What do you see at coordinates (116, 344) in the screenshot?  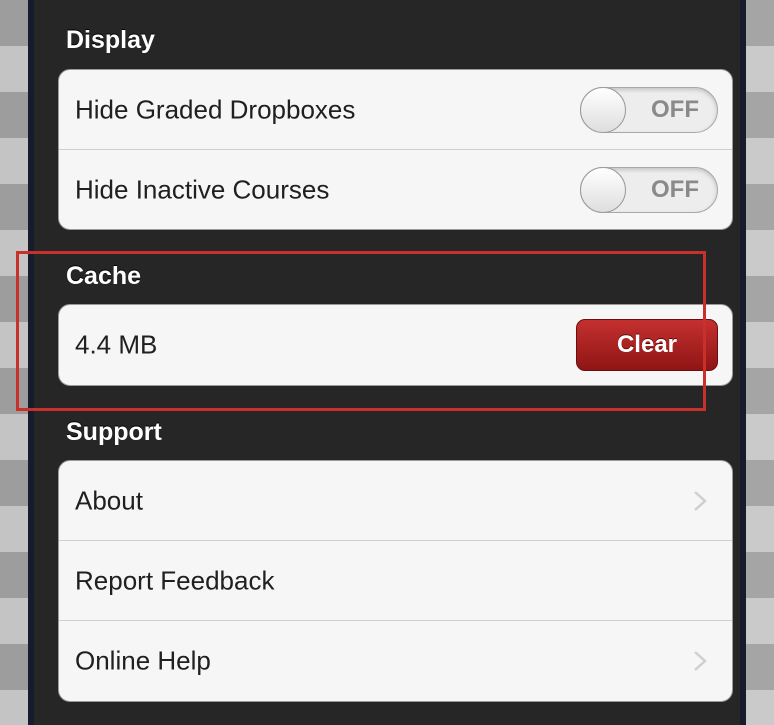 I see `cache-size-value: 4.4 MB` at bounding box center [116, 344].